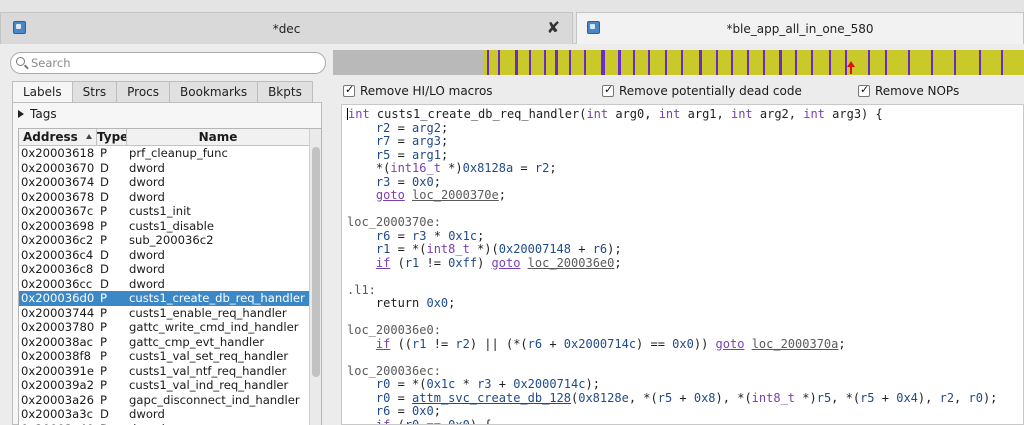 The image size is (1024, 425). Describe the element at coordinates (164, 197) in the screenshot. I see `table-row: 0x20003678 Ddword` at that location.